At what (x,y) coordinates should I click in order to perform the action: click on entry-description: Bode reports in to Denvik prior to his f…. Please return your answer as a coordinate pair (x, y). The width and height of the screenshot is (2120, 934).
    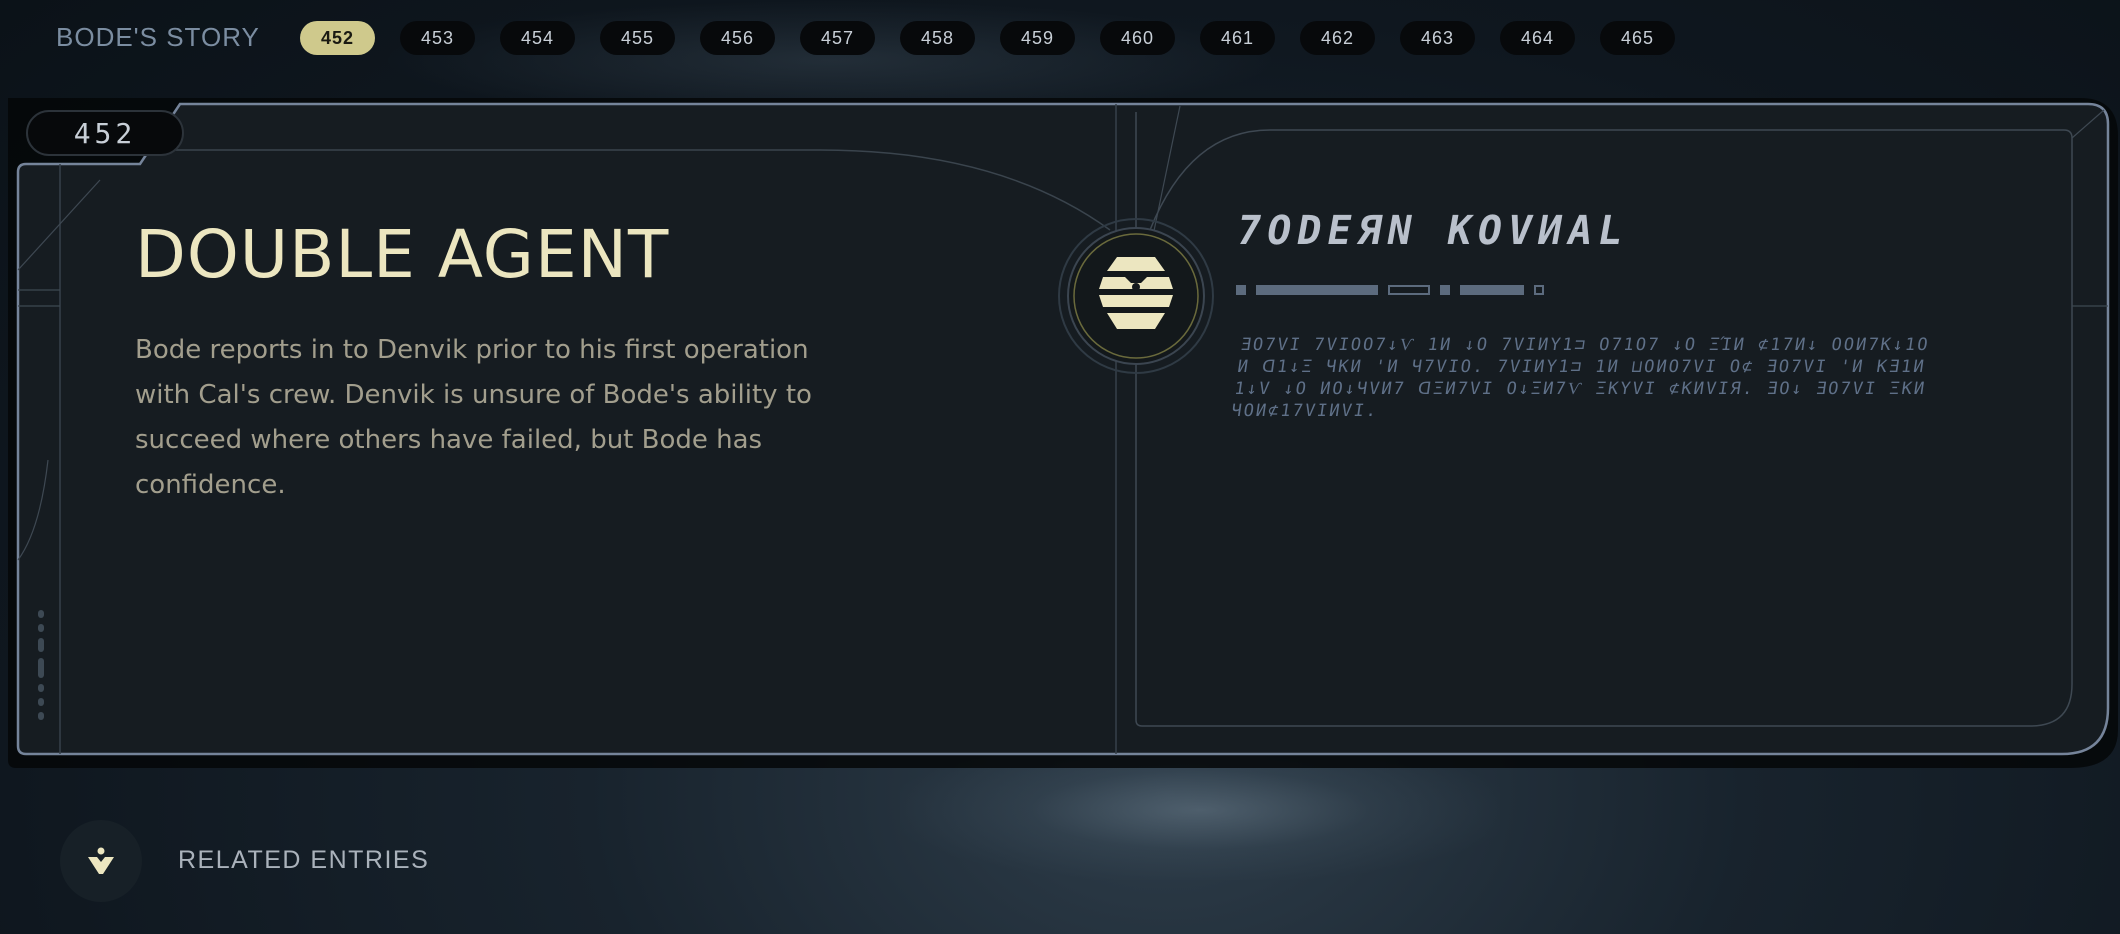
    Looking at the image, I should click on (473, 417).